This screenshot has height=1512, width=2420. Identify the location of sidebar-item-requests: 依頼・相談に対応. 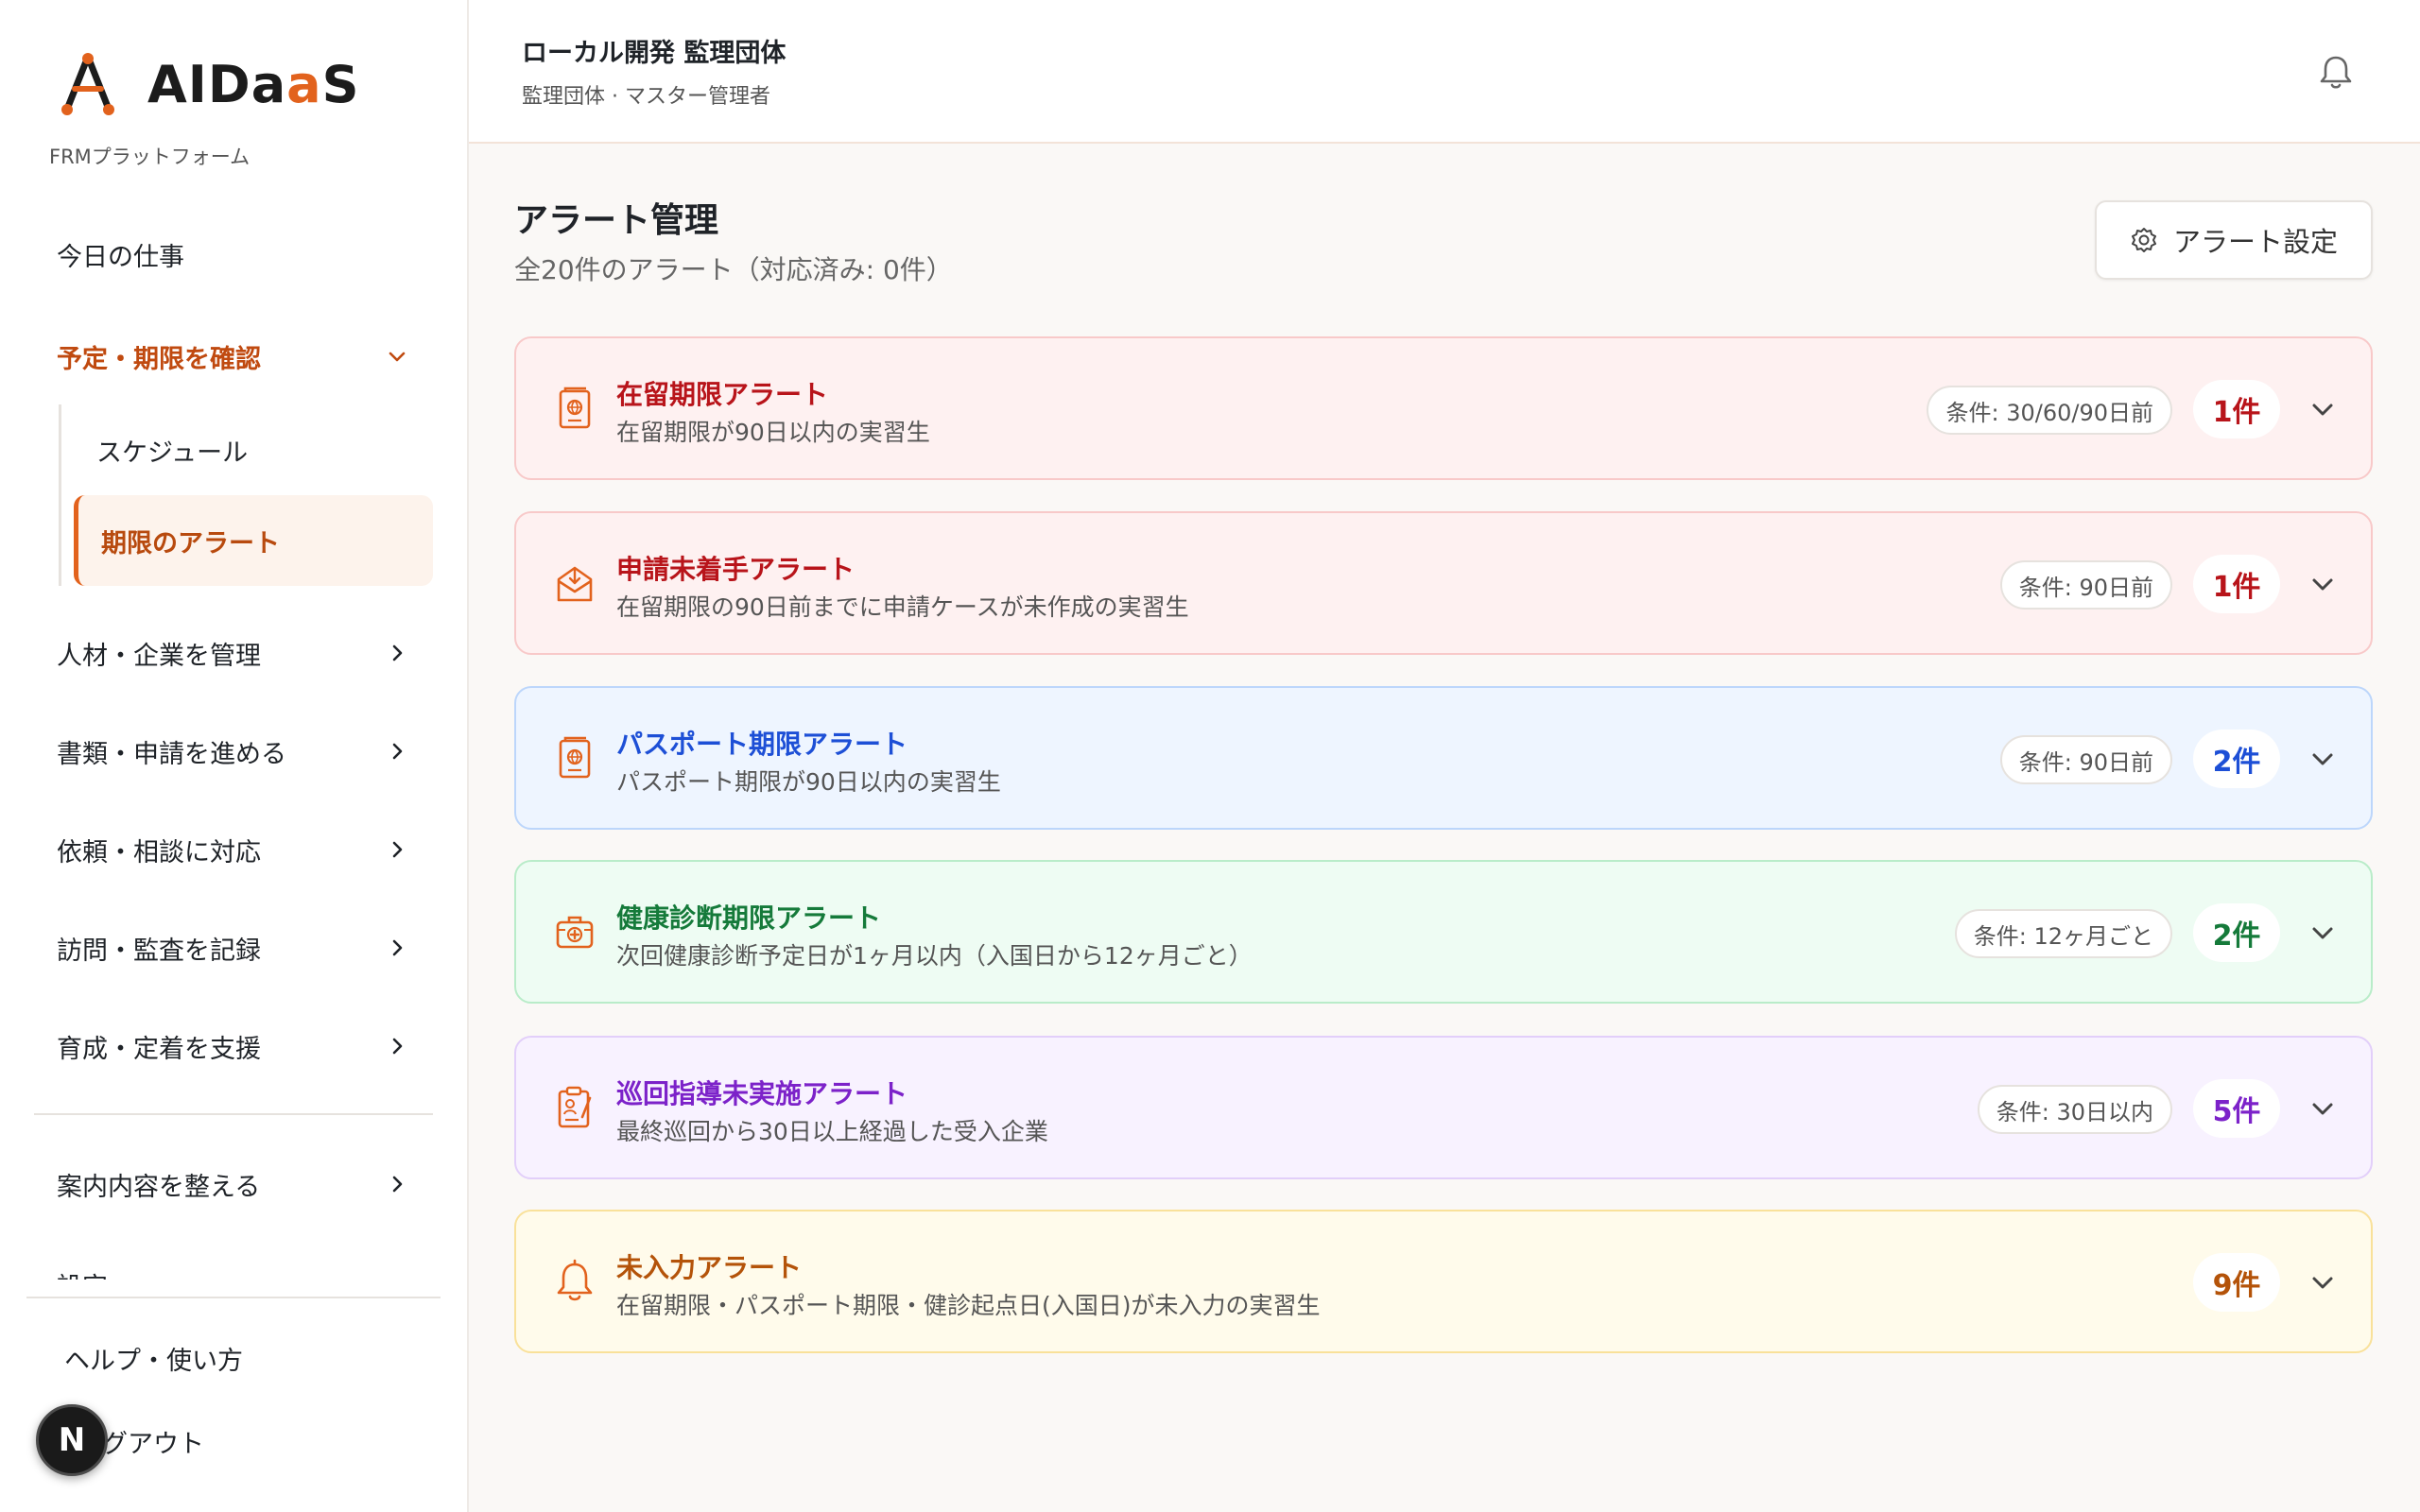
(234, 849).